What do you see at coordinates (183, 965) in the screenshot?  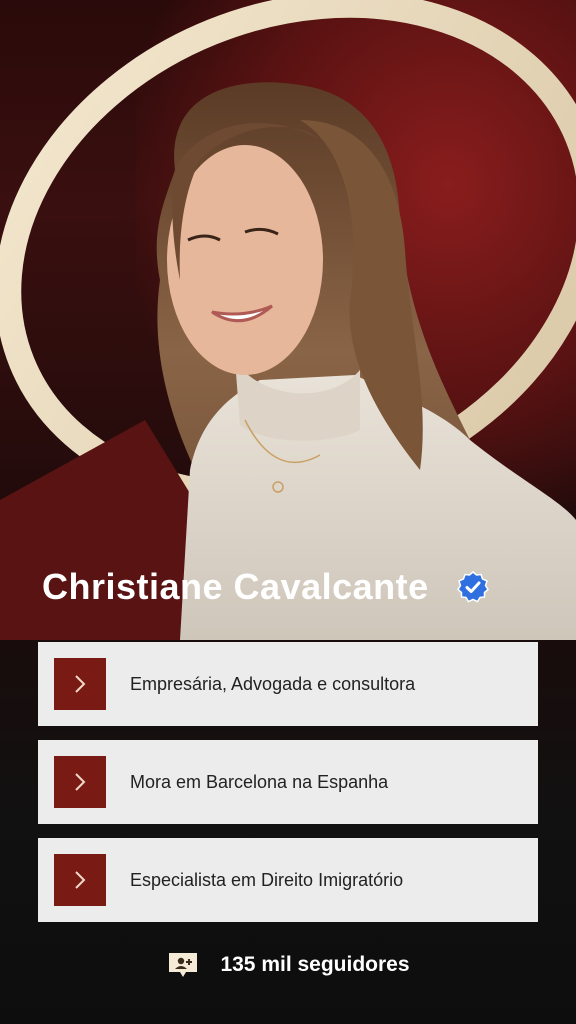 I see `followers-icon` at bounding box center [183, 965].